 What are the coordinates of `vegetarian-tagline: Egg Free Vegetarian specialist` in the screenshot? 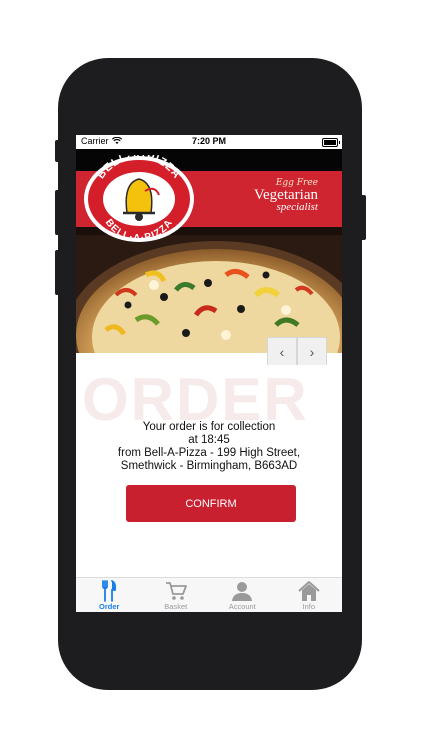 It's located at (286, 196).